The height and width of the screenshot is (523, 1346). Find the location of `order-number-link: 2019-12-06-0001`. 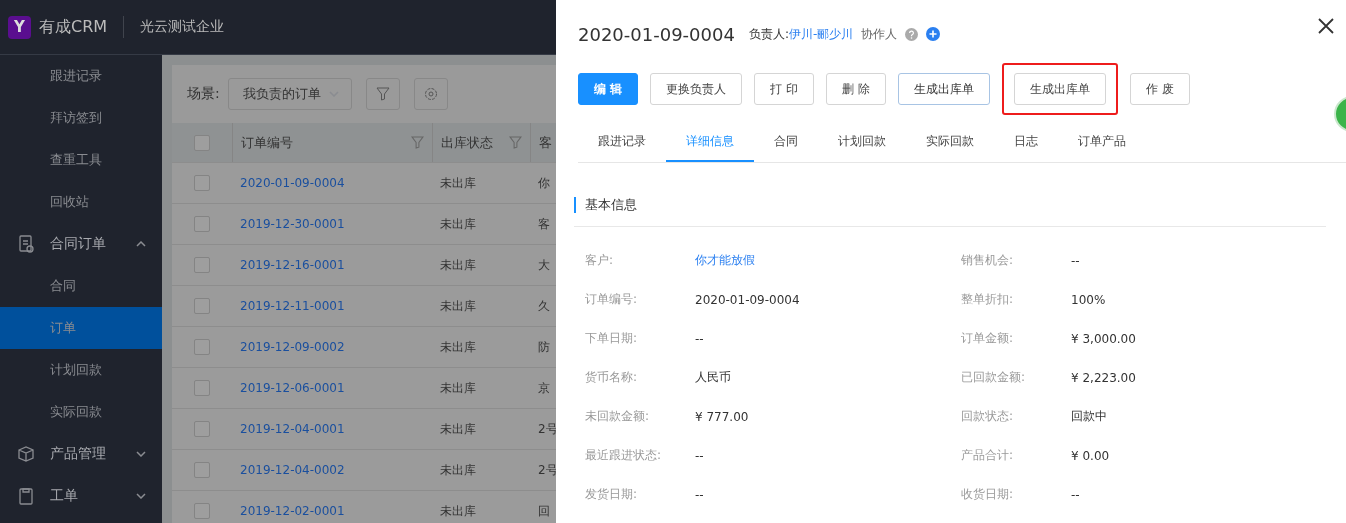

order-number-link: 2019-12-06-0001 is located at coordinates (332, 388).